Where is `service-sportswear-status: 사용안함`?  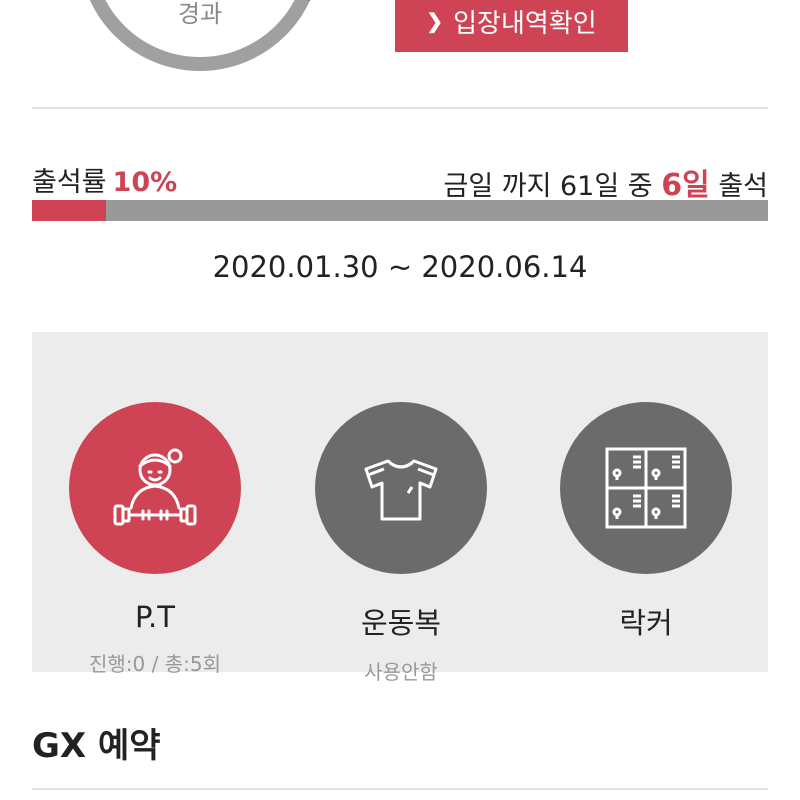
service-sportswear-status: 사용안함 is located at coordinates (401, 672).